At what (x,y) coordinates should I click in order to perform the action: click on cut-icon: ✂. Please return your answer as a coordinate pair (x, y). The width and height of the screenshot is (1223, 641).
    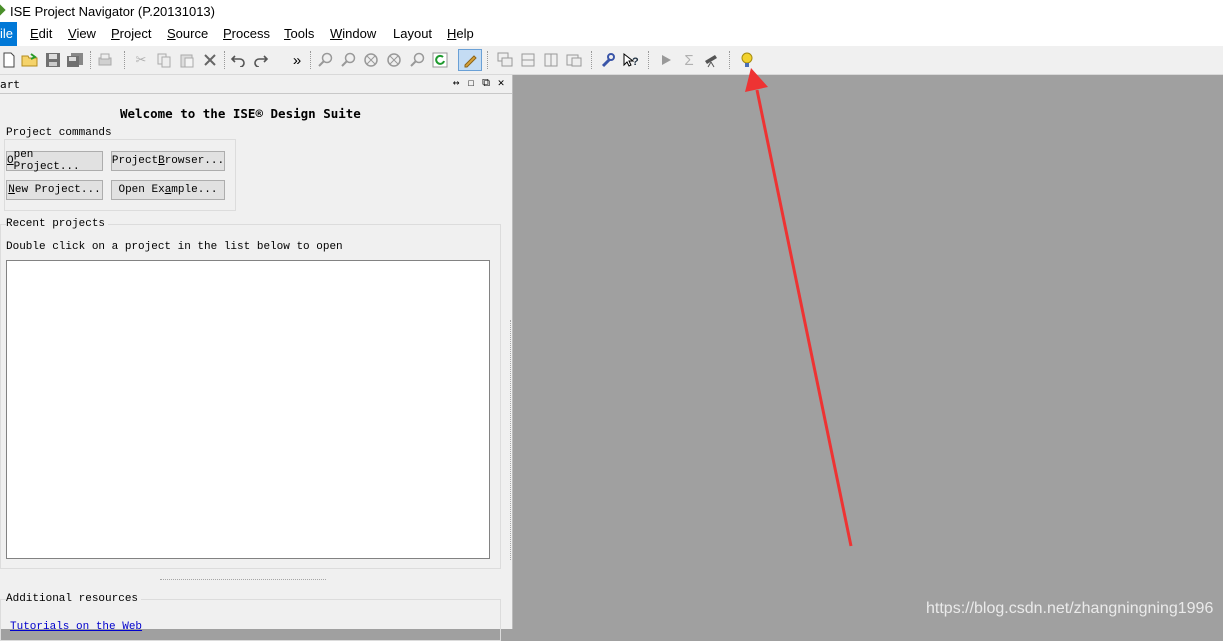
    Looking at the image, I should click on (141, 60).